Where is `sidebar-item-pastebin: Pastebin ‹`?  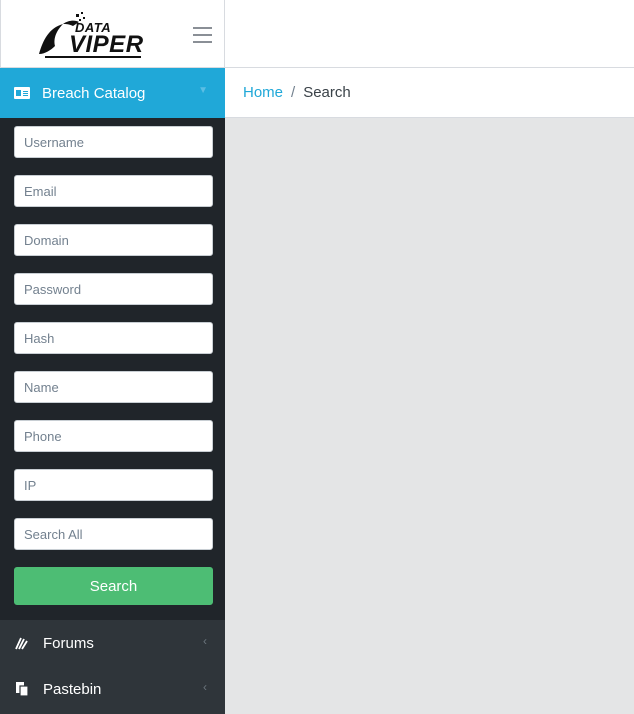 sidebar-item-pastebin: Pastebin ‹ is located at coordinates (112, 689).